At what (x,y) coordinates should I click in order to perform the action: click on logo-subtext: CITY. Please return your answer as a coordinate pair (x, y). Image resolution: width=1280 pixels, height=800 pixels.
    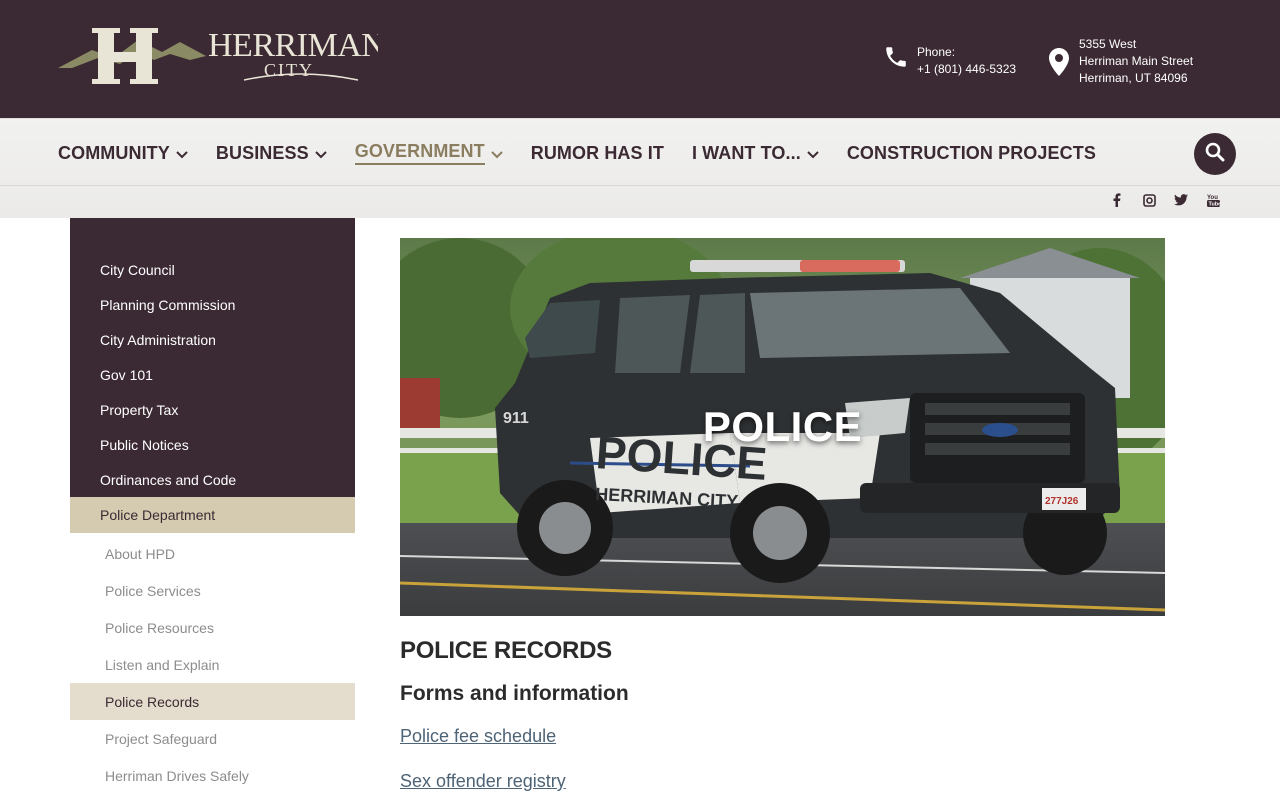
    Looking at the image, I should click on (289, 70).